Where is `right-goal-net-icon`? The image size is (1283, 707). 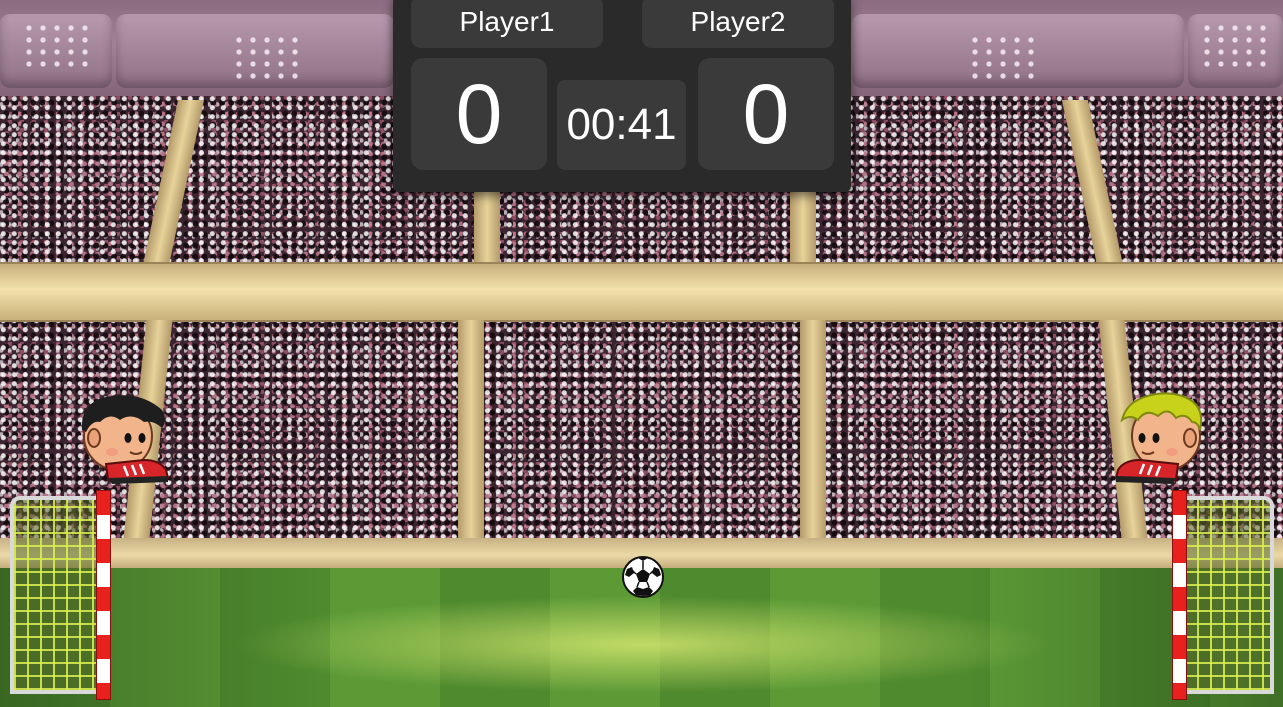 right-goal-net-icon is located at coordinates (1227, 595).